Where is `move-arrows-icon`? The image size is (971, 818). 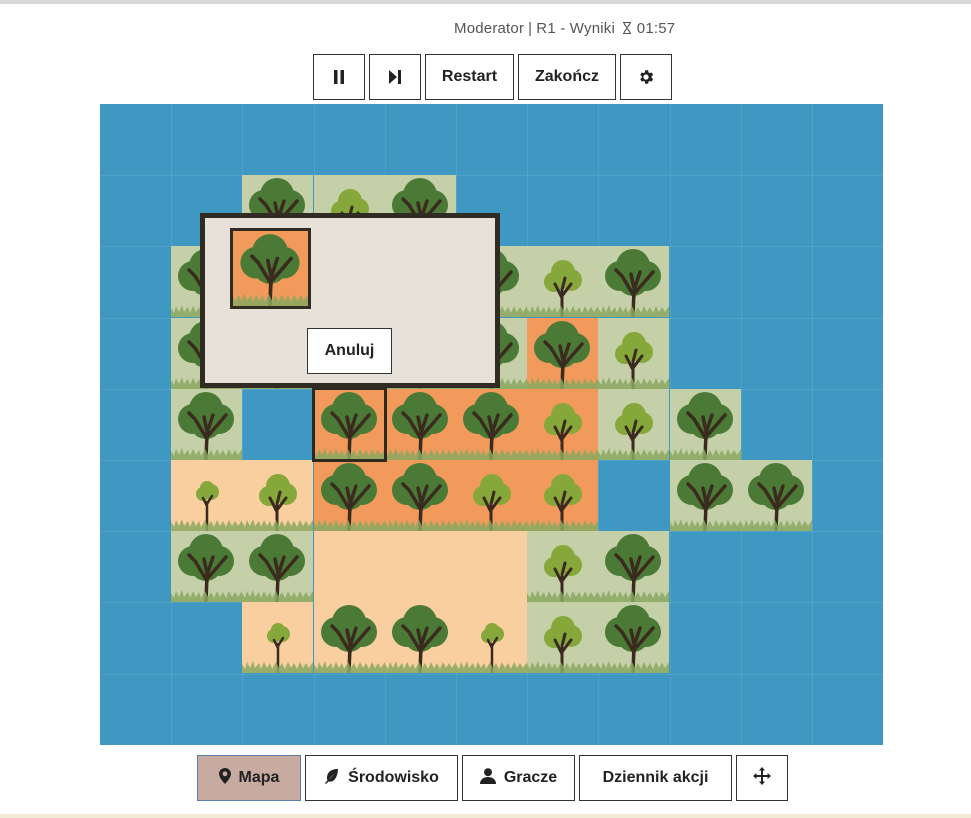 move-arrows-icon is located at coordinates (762, 778).